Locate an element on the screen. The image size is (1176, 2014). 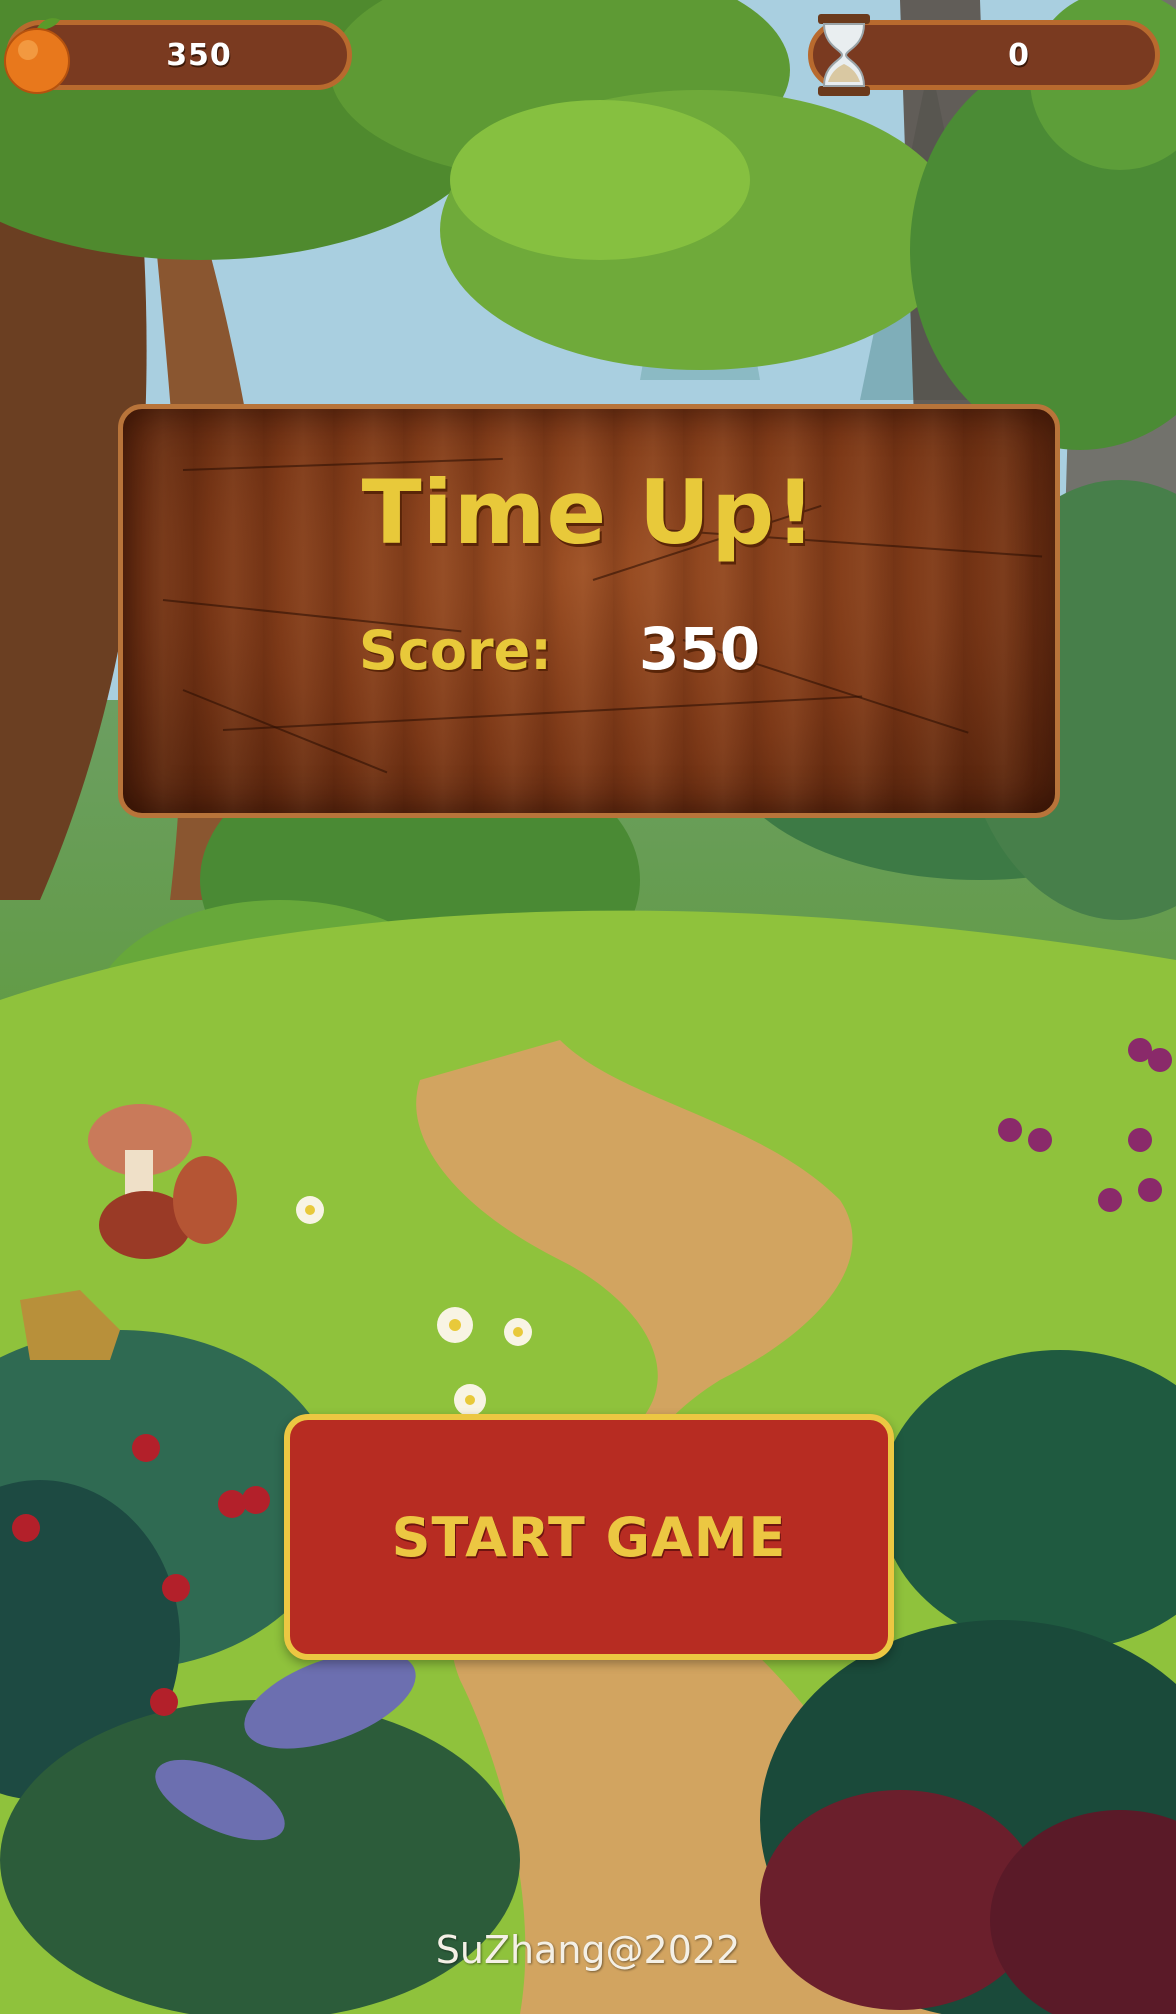
footer-credit: SuZhang@2022 is located at coordinates (588, 1950).